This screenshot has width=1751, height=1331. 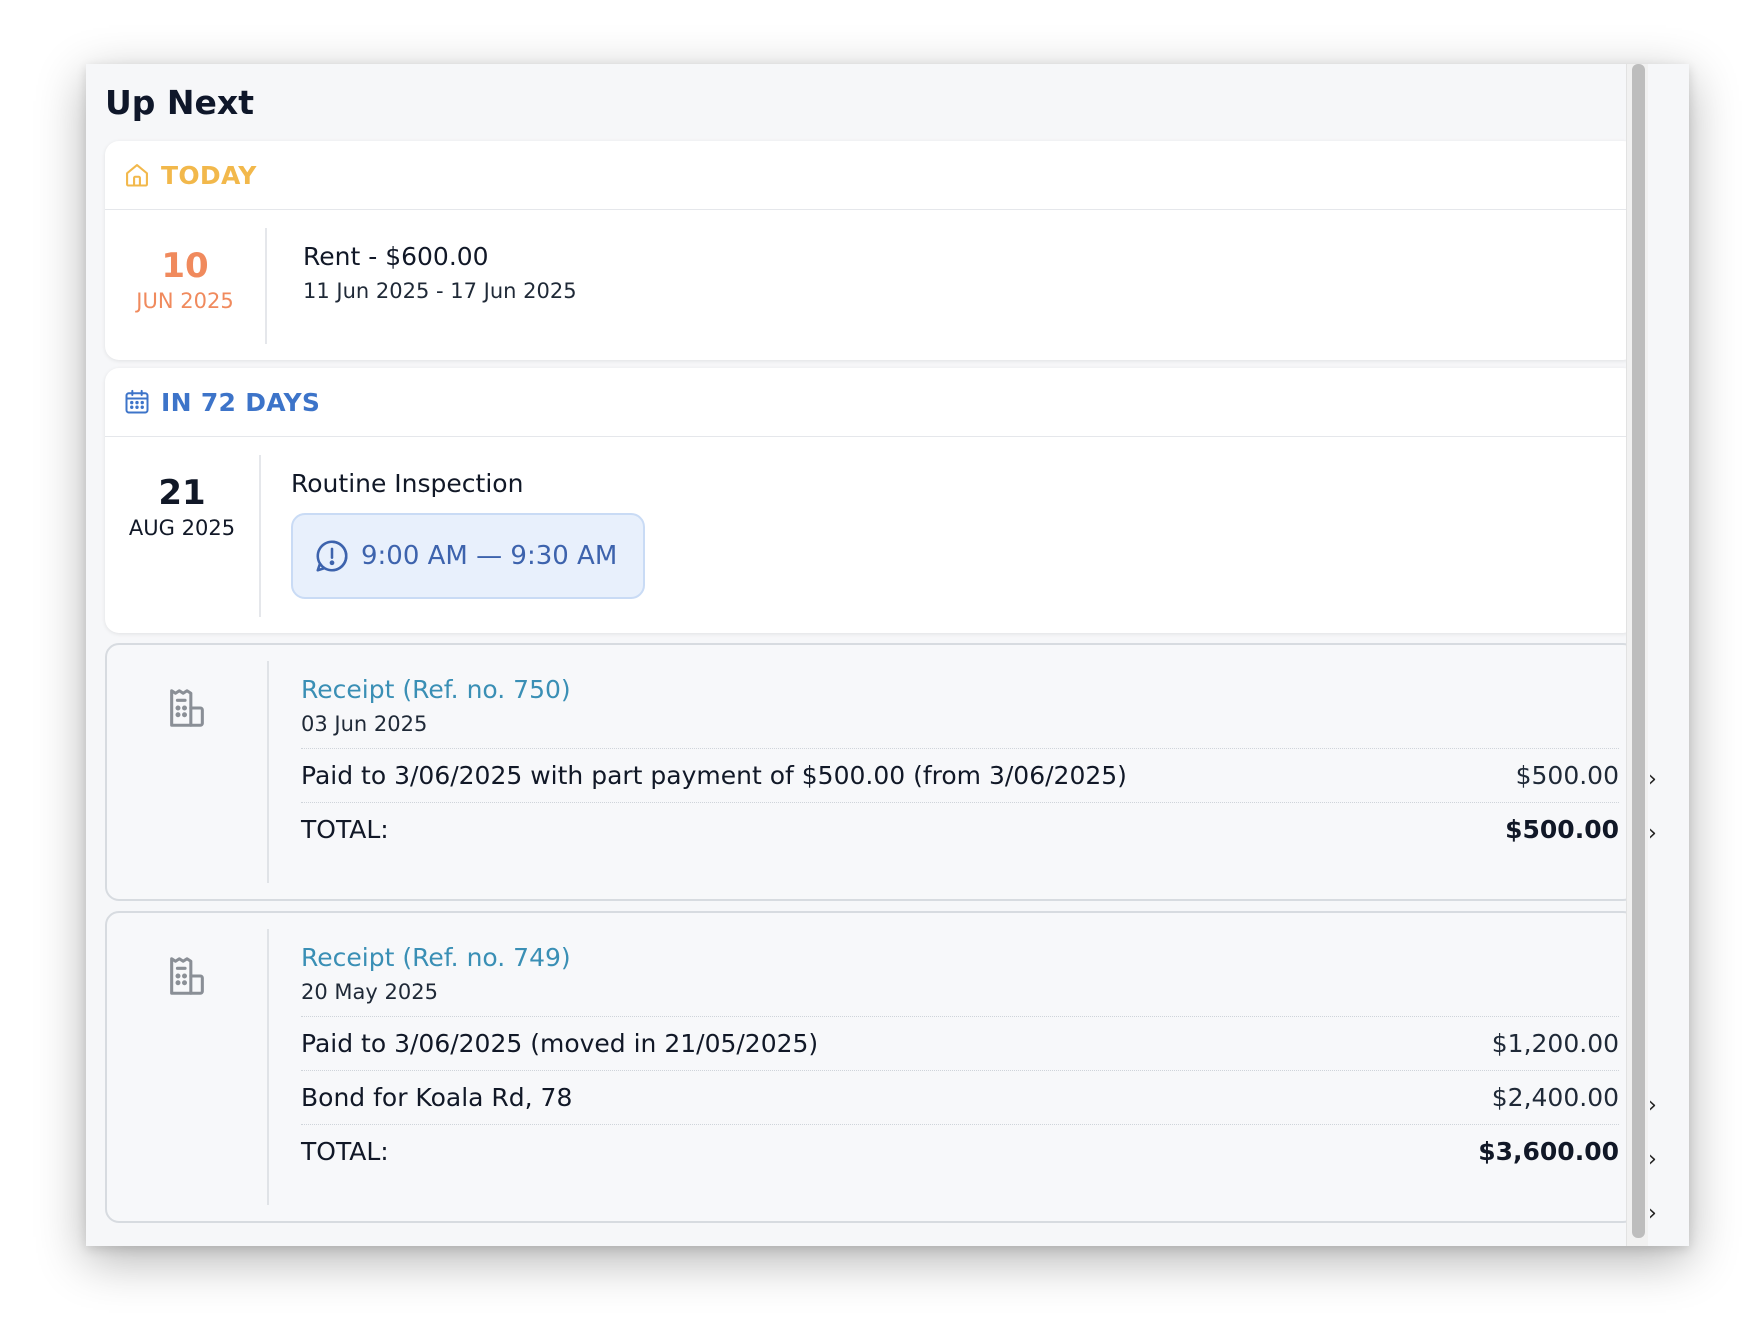 I want to click on upcoming-date-block: 21 AUG 2025, so click(x=183, y=536).